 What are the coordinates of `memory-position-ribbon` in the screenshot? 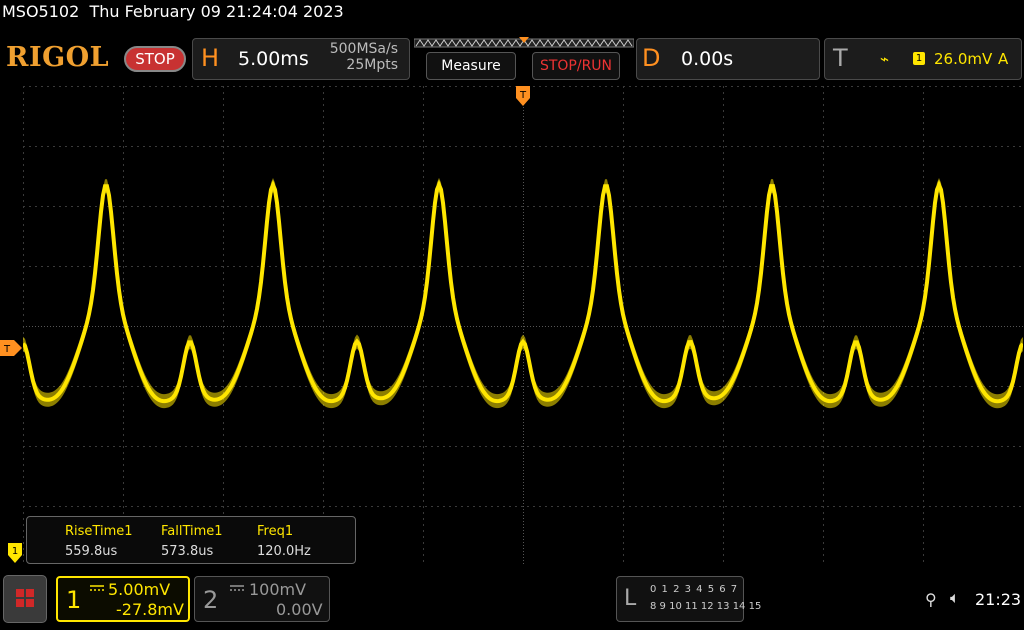 It's located at (524, 42).